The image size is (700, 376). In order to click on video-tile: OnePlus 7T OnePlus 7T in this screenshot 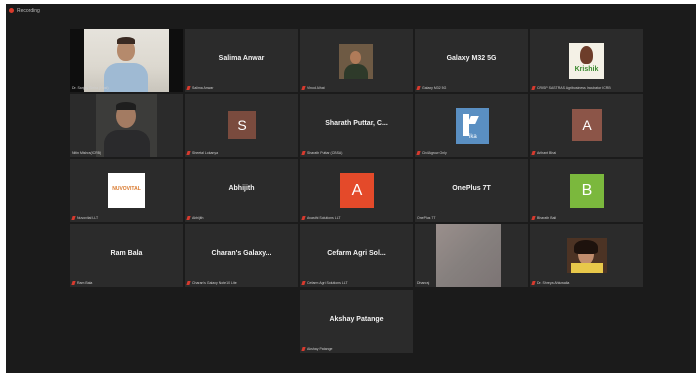, I will do `click(471, 190)`.